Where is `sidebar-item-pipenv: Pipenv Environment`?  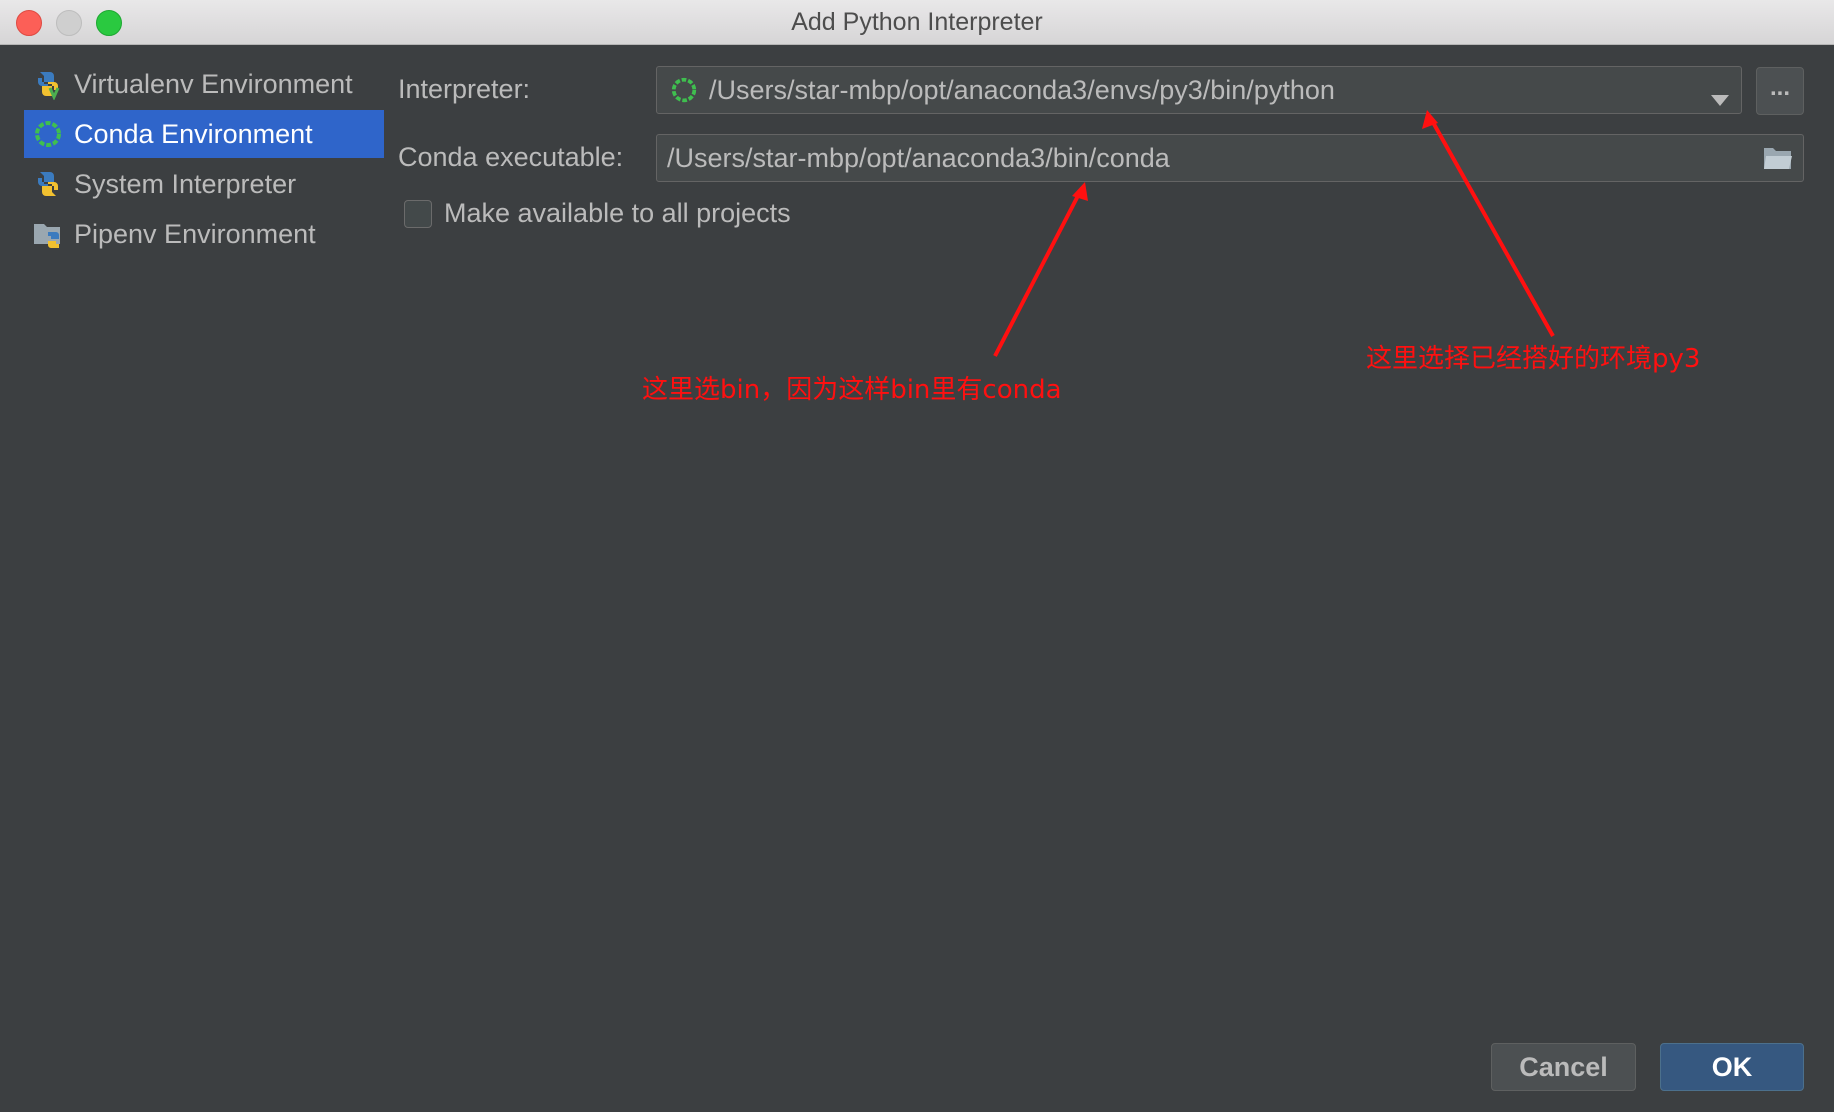
sidebar-item-pipenv: Pipenv Environment is located at coordinates (204, 234).